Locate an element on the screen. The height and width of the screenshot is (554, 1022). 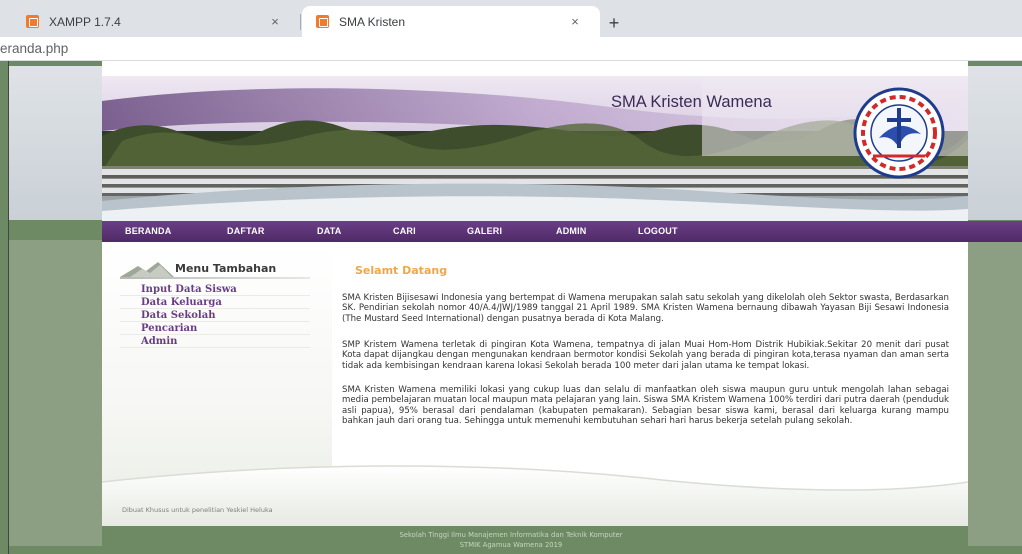
sidebar-item-data-keluarga: Data Keluarga is located at coordinates (215, 302).